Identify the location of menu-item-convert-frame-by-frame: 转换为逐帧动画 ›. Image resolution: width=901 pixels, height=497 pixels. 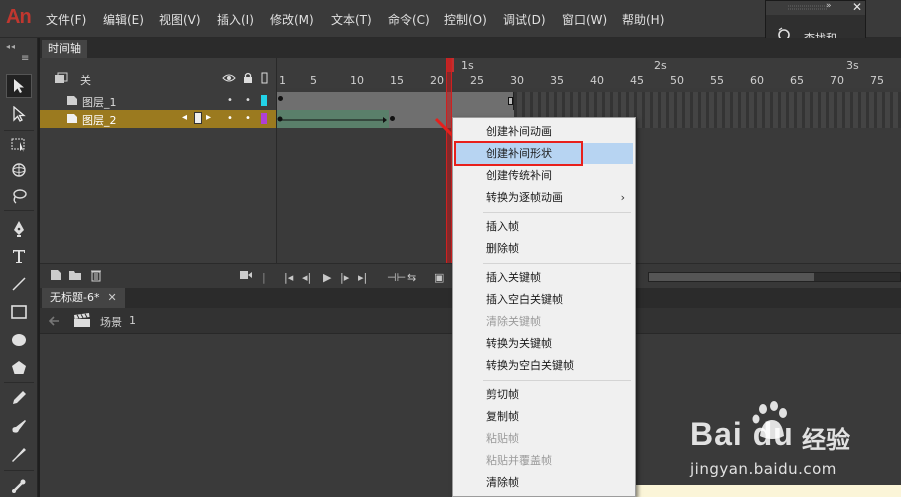
(544, 197).